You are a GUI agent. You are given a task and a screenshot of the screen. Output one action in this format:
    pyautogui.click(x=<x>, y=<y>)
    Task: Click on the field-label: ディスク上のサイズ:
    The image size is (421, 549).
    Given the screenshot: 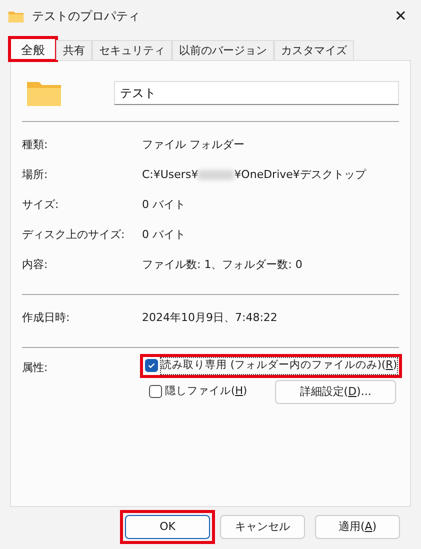 What is the action you would take?
    pyautogui.click(x=74, y=234)
    